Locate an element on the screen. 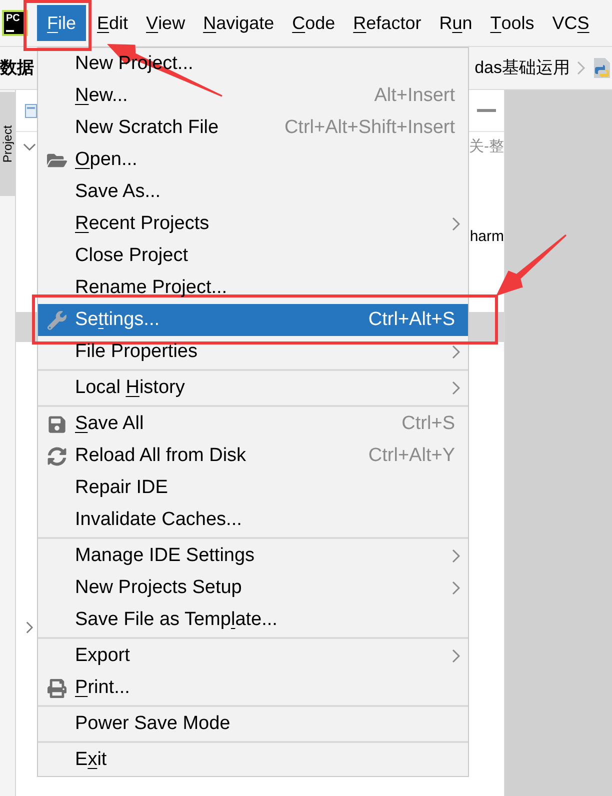  printer-icon is located at coordinates (56, 688).